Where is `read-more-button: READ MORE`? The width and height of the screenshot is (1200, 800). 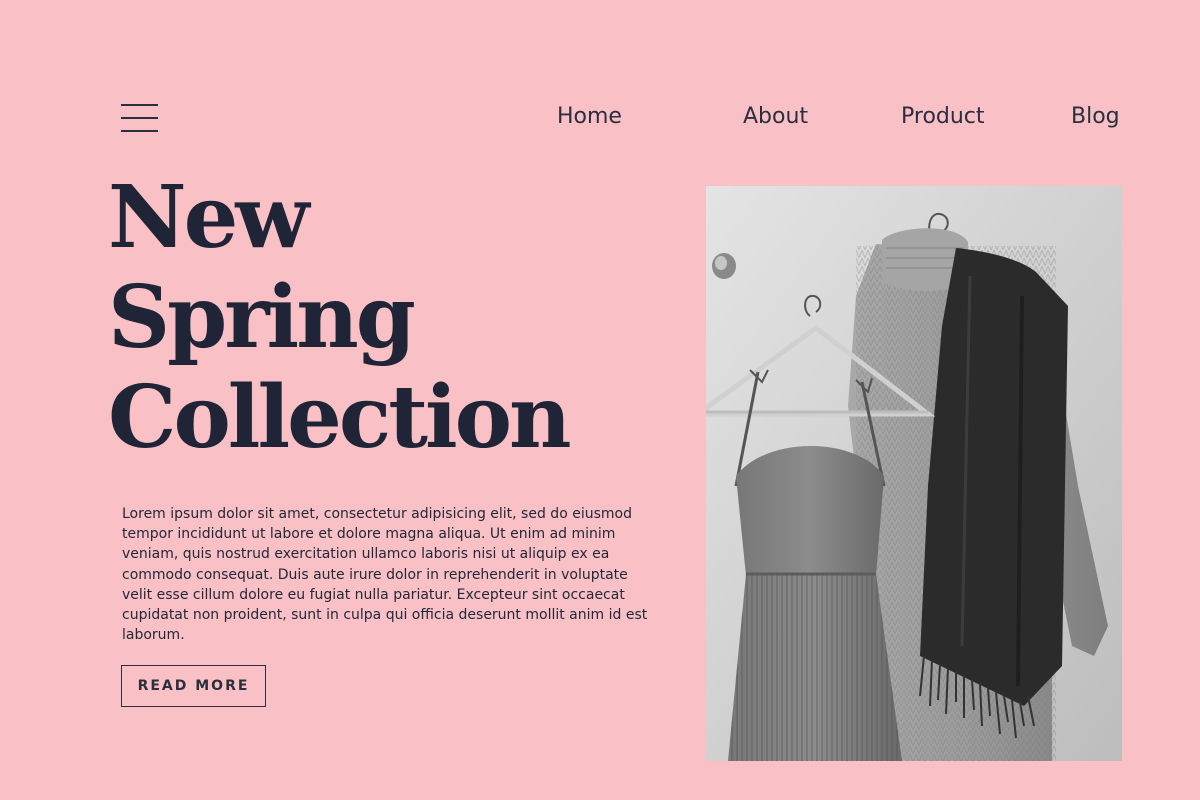
read-more-button: READ MORE is located at coordinates (193, 686).